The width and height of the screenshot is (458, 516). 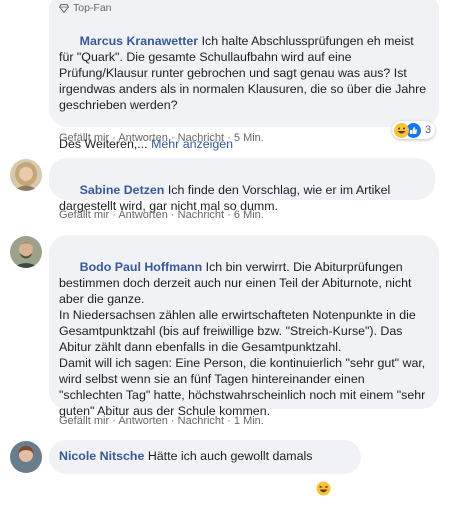 What do you see at coordinates (92, 8) in the screenshot?
I see `badge-label: Top-Fan` at bounding box center [92, 8].